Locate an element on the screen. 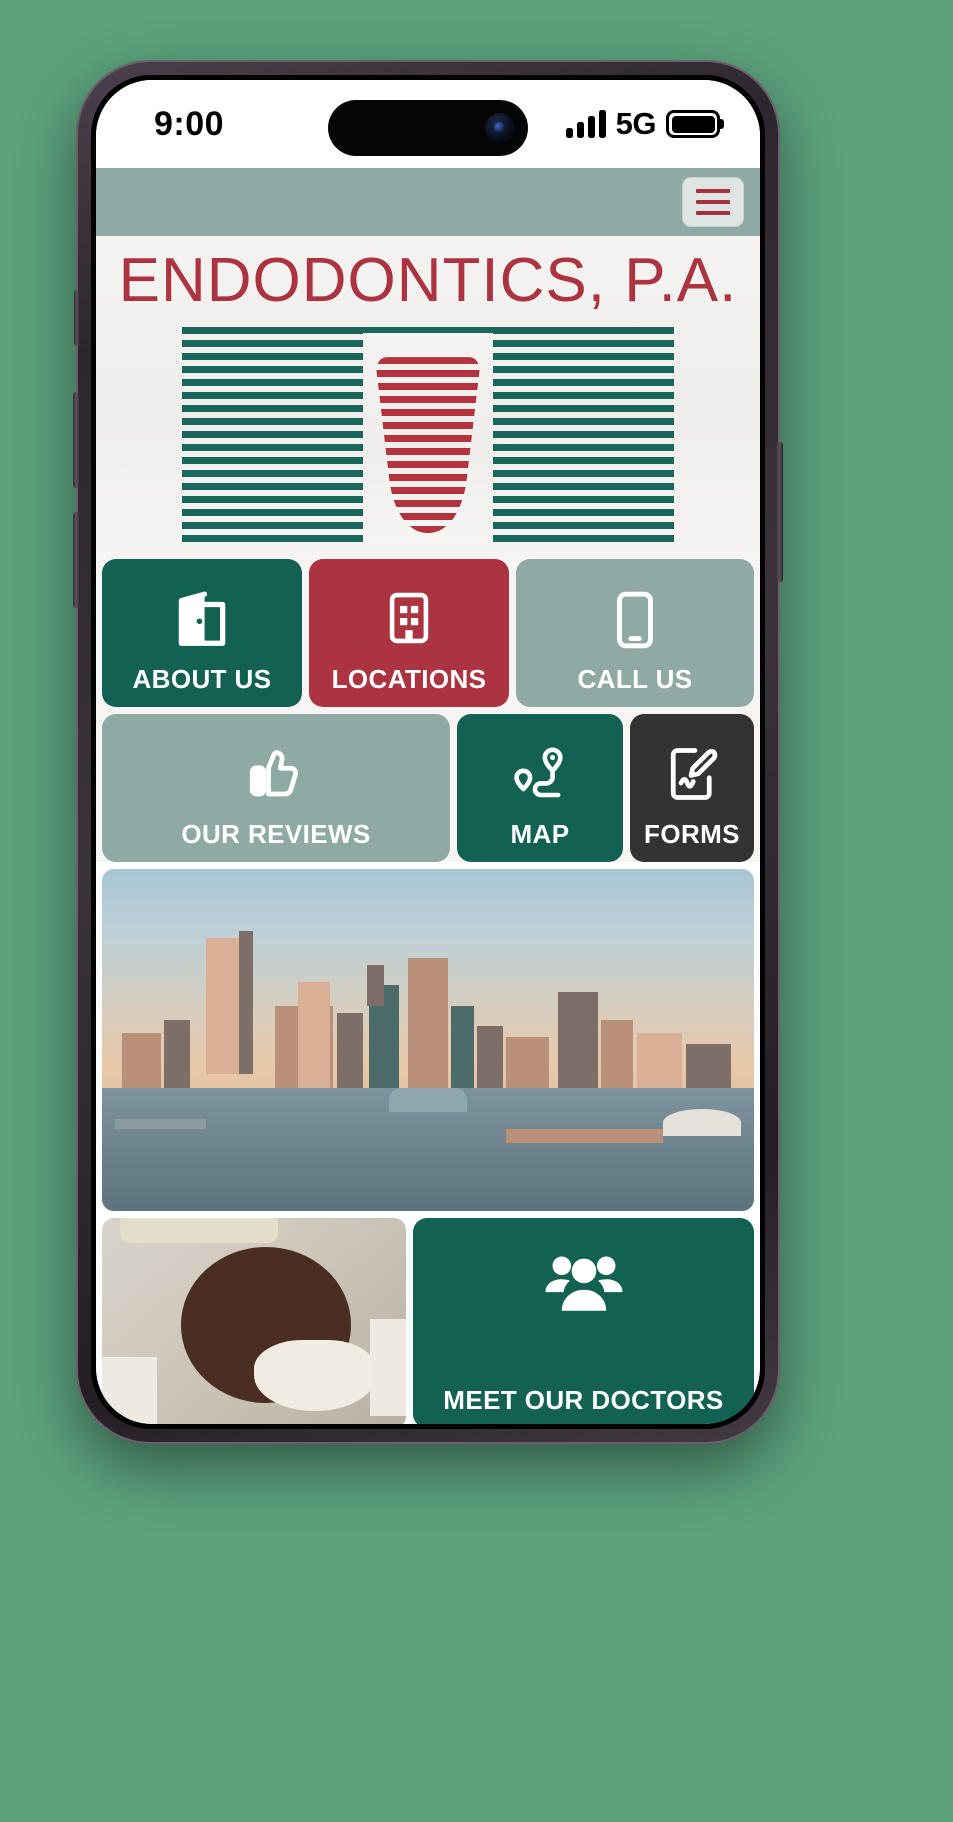 The width and height of the screenshot is (953, 1822). practice-logo-block: ENDODONTICS, P.A. is located at coordinates (428, 398).